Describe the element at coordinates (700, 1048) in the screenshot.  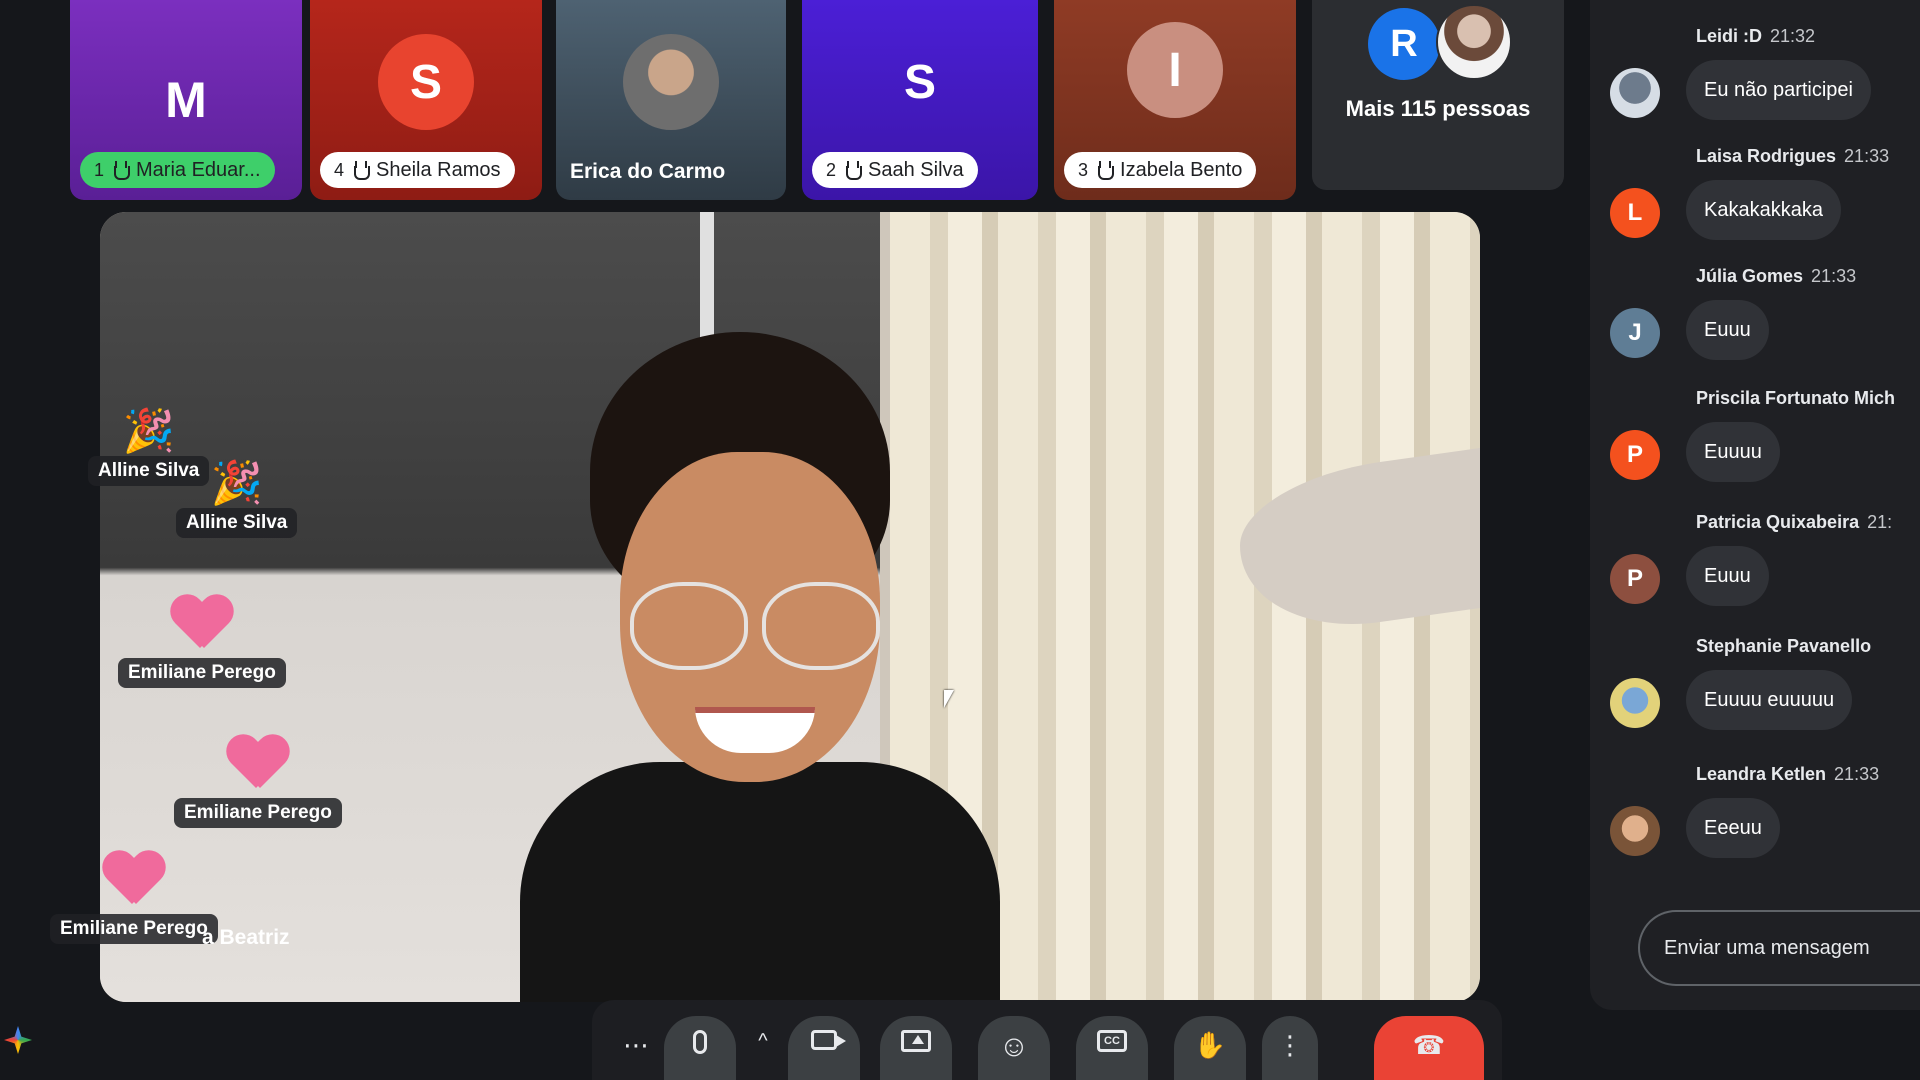
I see `microphone-button` at that location.